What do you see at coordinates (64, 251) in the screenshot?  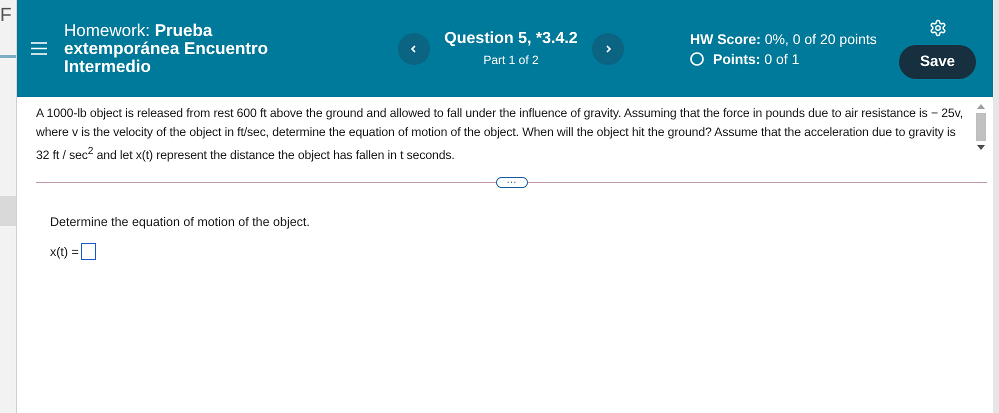 I see `answer-label: x(t) =` at bounding box center [64, 251].